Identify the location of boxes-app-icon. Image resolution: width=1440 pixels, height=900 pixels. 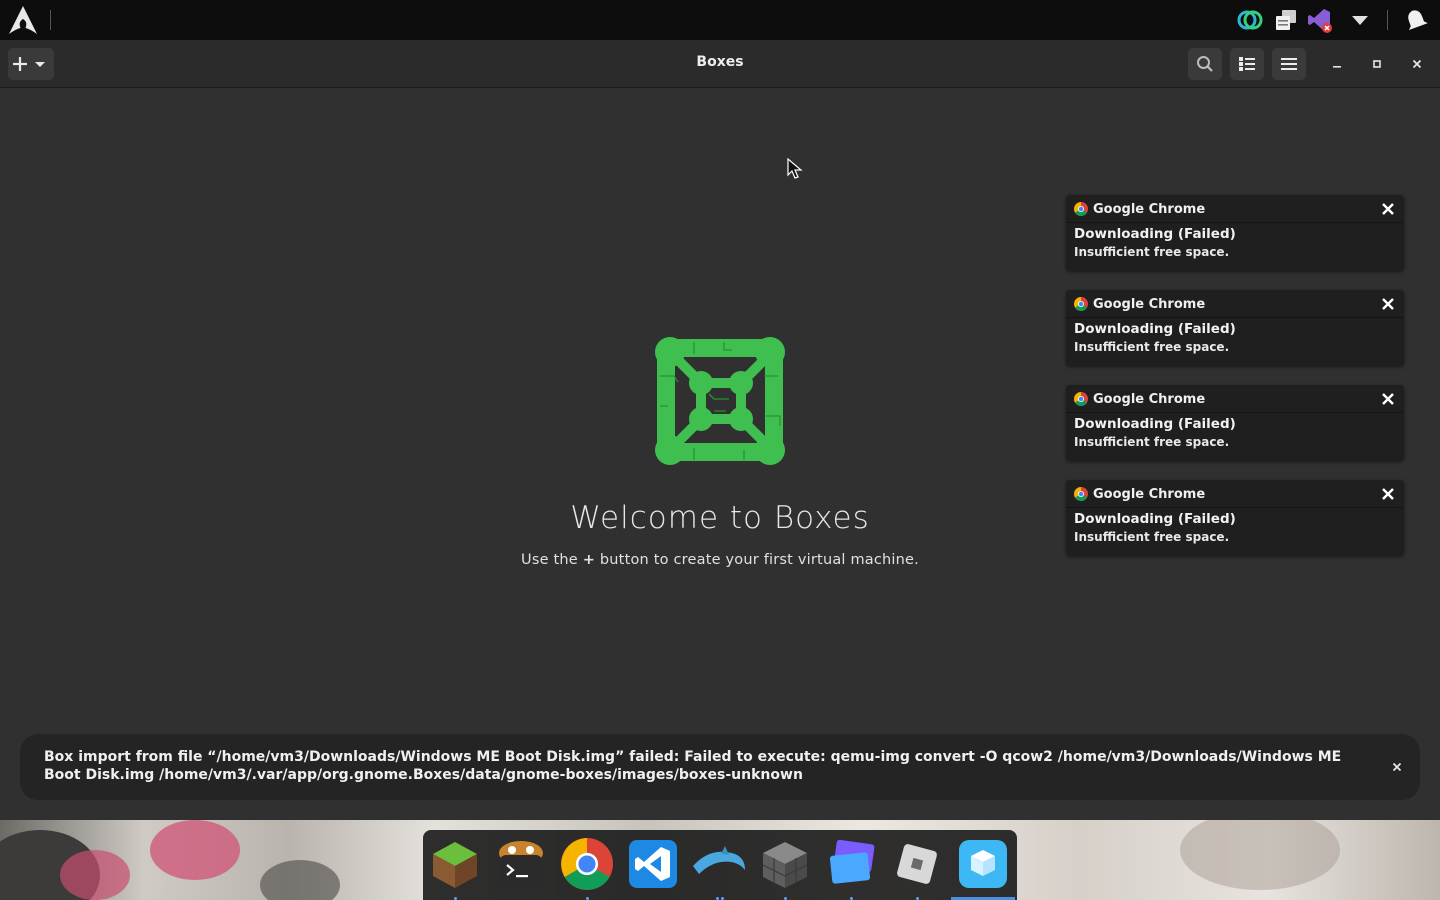
(983, 864).